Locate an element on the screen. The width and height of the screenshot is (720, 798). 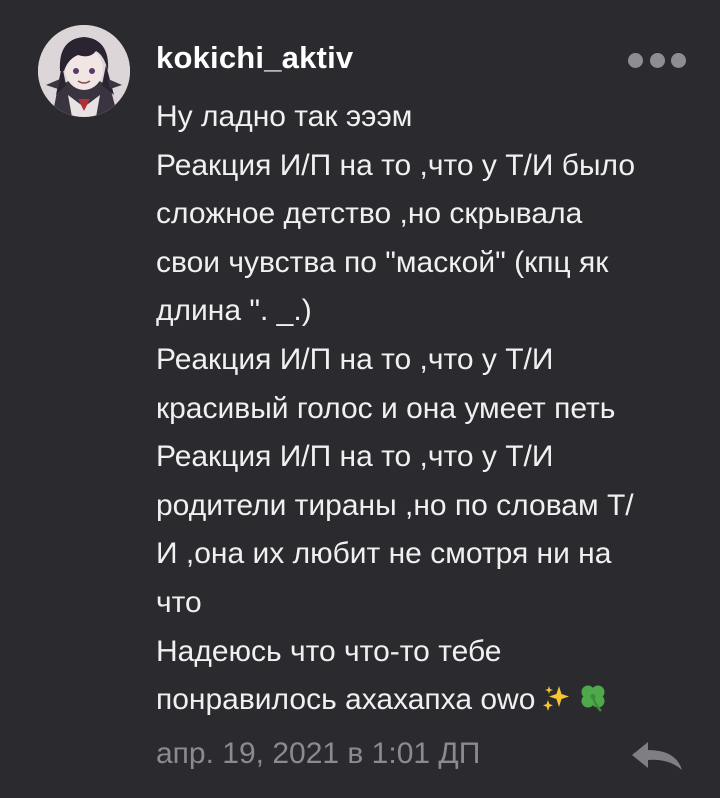
comment-line: И ,она их любит не смотря ни на is located at coordinates (384, 554).